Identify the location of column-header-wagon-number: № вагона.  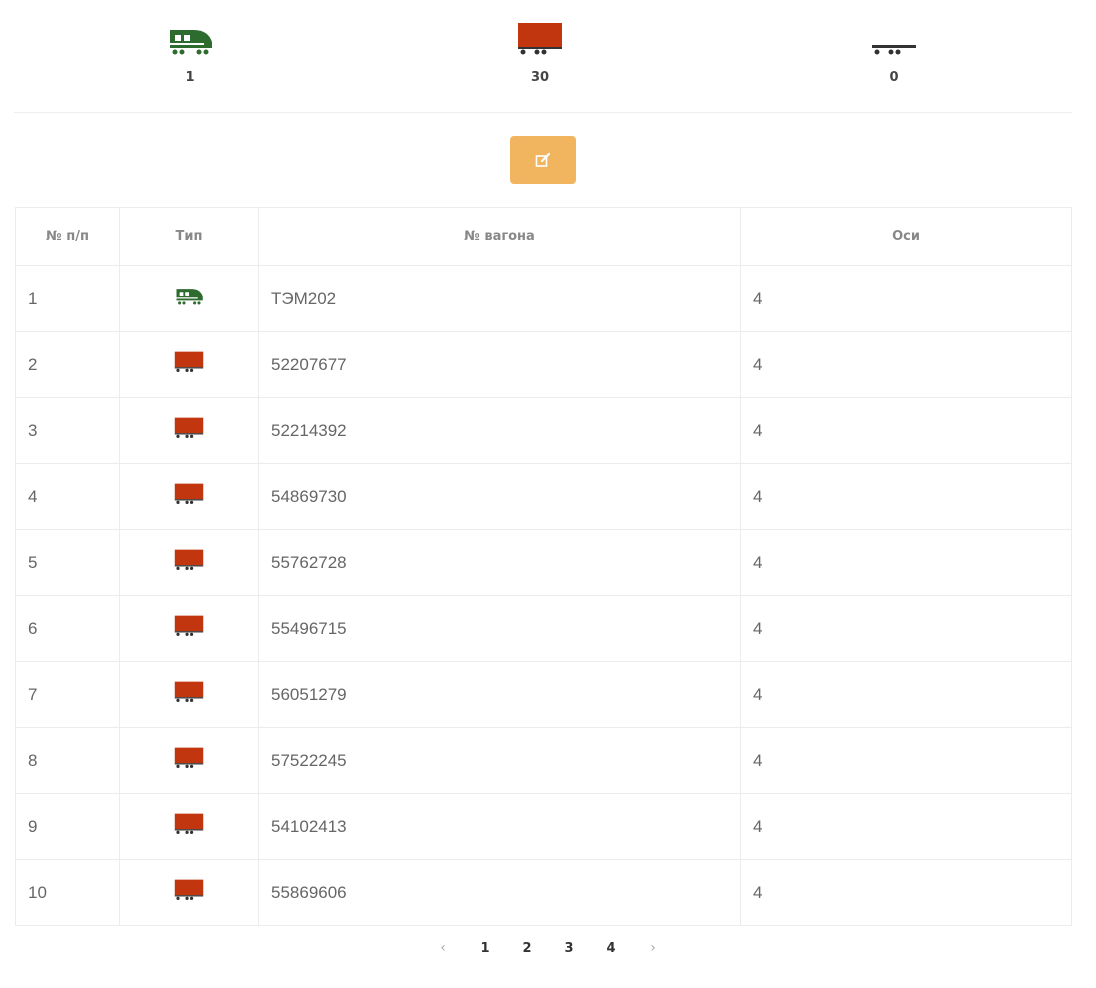
(499, 236).